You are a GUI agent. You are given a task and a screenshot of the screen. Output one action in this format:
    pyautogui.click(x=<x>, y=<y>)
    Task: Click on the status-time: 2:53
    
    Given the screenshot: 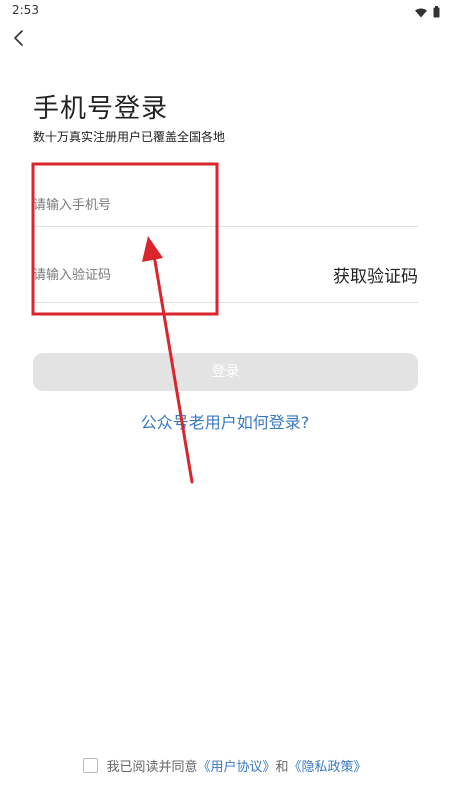 What is the action you would take?
    pyautogui.click(x=25, y=10)
    